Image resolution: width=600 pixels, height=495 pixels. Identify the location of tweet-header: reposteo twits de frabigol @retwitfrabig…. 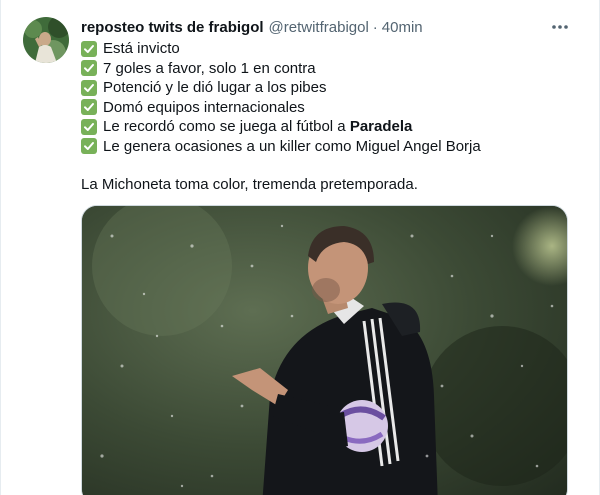
(252, 27).